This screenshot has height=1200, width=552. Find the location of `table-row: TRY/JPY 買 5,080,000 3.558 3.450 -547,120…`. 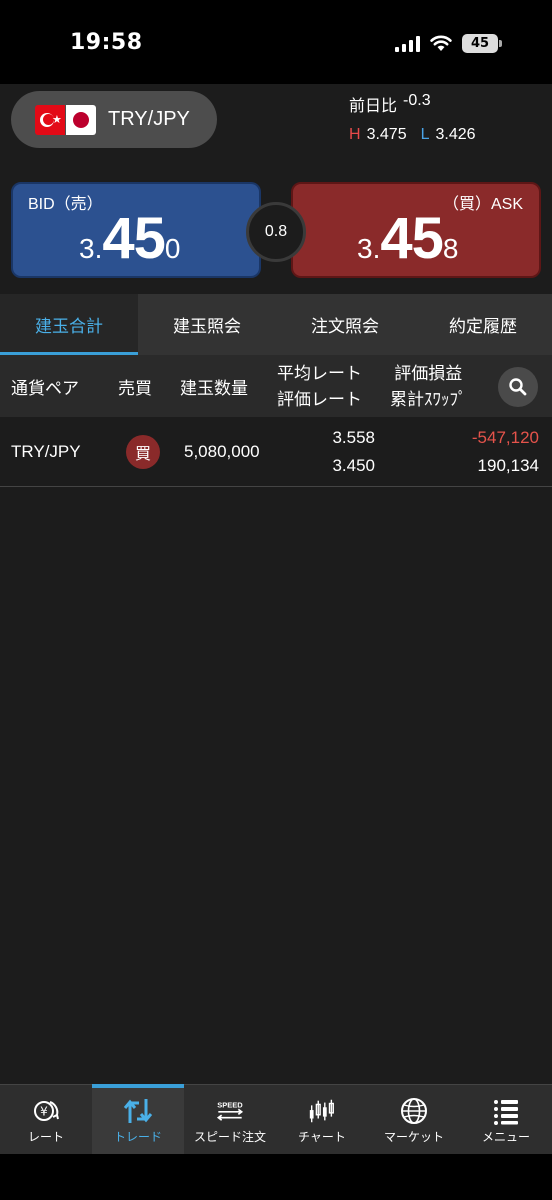

table-row: TRY/JPY 買 5,080,000 3.558 3.450 -547,120… is located at coordinates (276, 452).